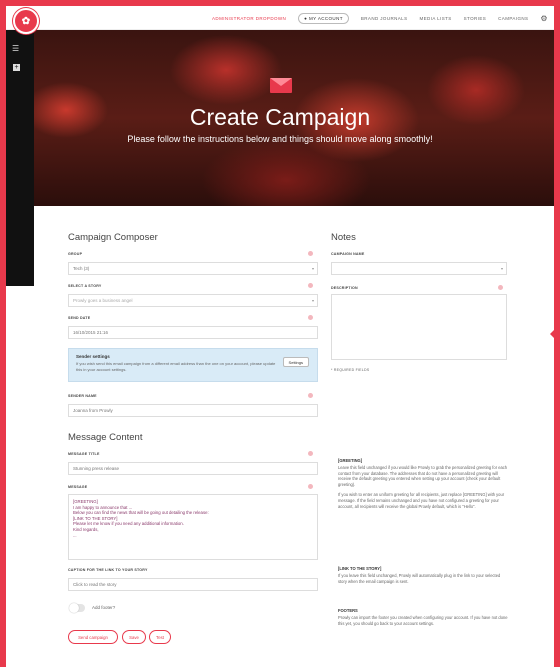 The image size is (560, 667). What do you see at coordinates (81, 268) in the screenshot?
I see `group-select-value: Tech (3)` at bounding box center [81, 268].